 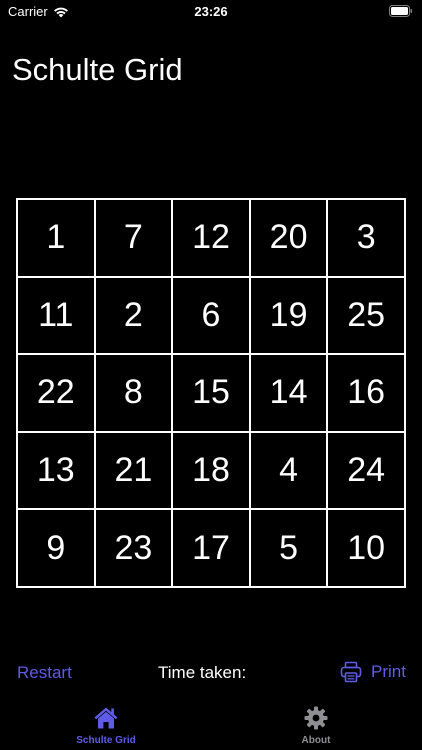 What do you see at coordinates (133, 238) in the screenshot?
I see `grid-cell: 7` at bounding box center [133, 238].